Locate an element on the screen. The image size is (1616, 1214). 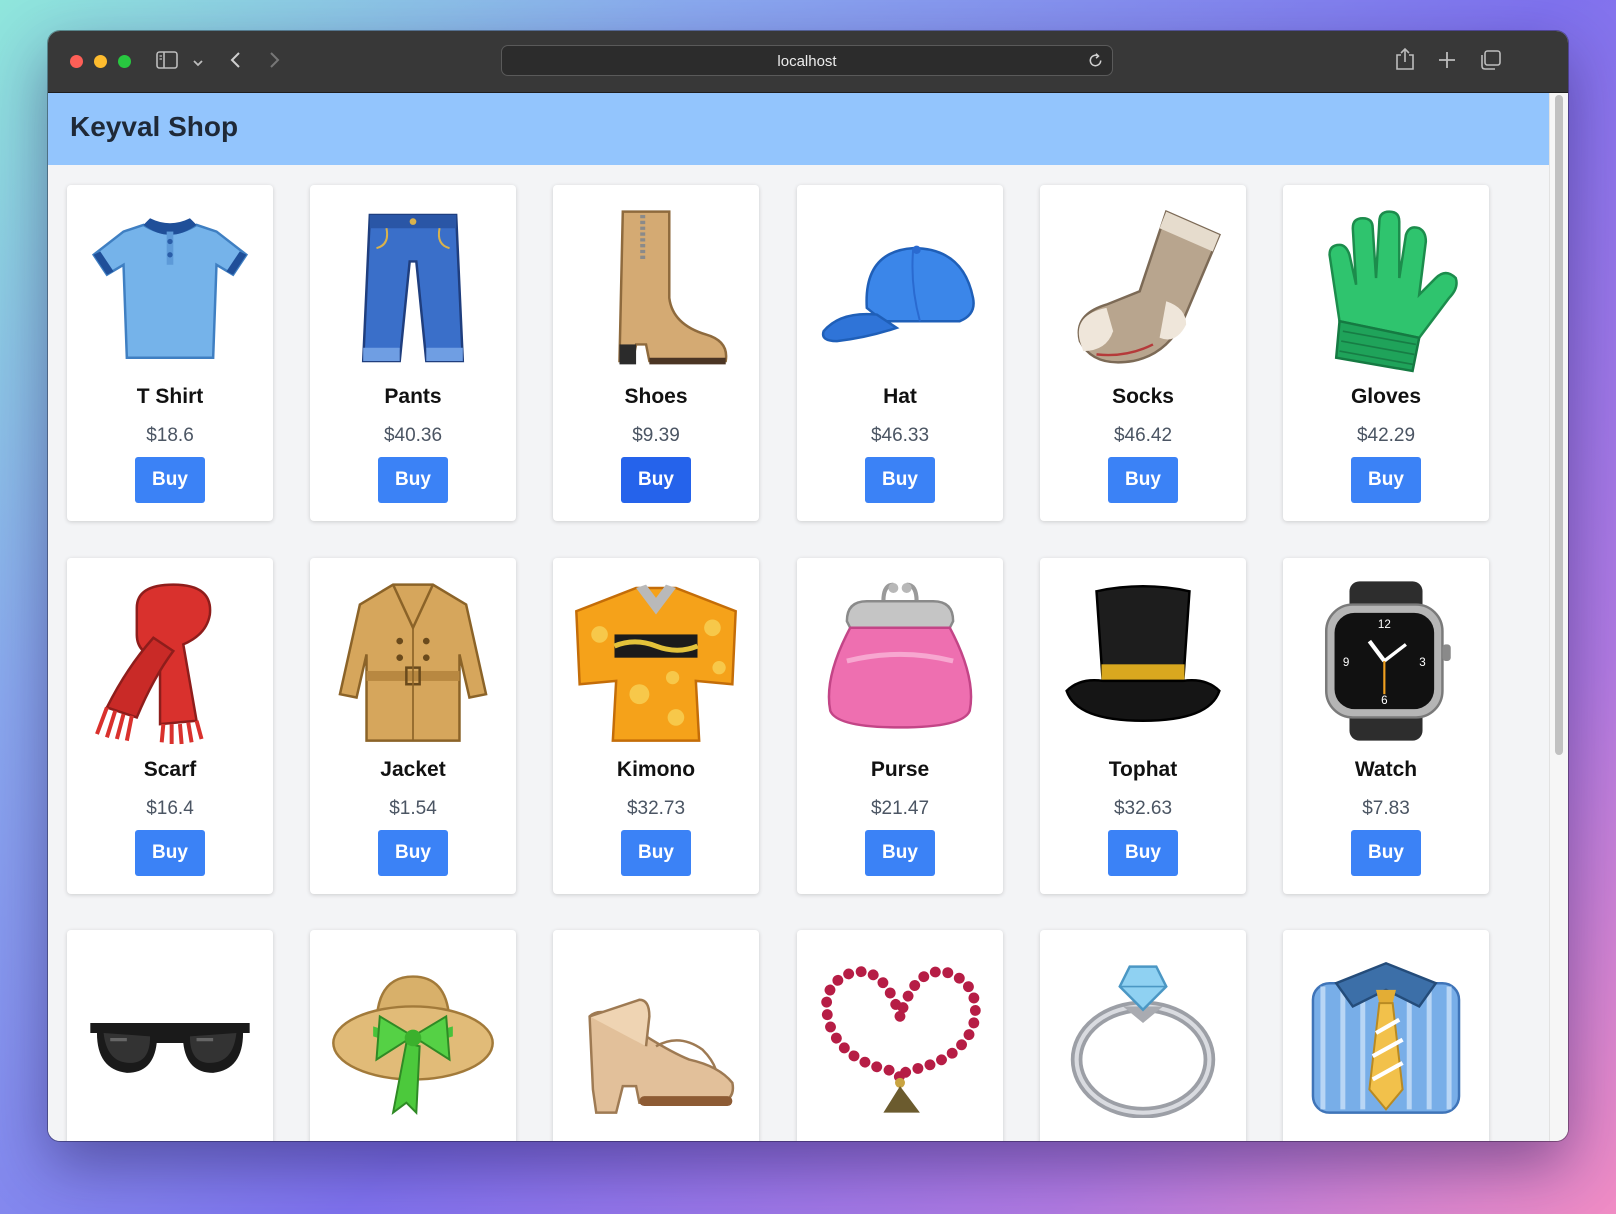
coat-icon is located at coordinates (413, 661).